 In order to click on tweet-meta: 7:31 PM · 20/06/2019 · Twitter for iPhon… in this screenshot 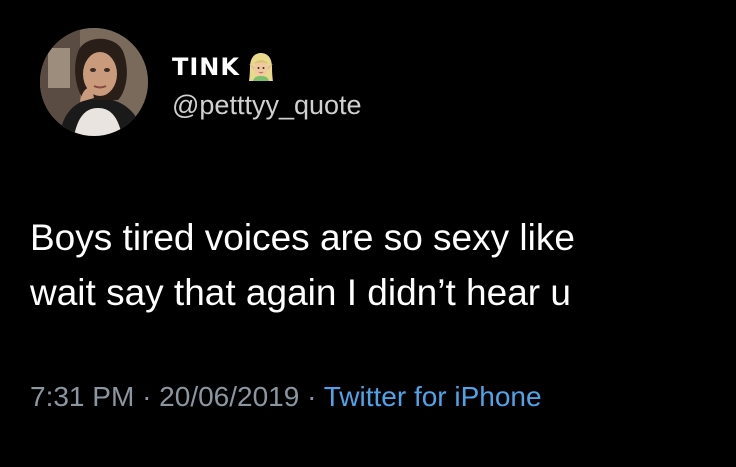, I will do `click(286, 397)`.